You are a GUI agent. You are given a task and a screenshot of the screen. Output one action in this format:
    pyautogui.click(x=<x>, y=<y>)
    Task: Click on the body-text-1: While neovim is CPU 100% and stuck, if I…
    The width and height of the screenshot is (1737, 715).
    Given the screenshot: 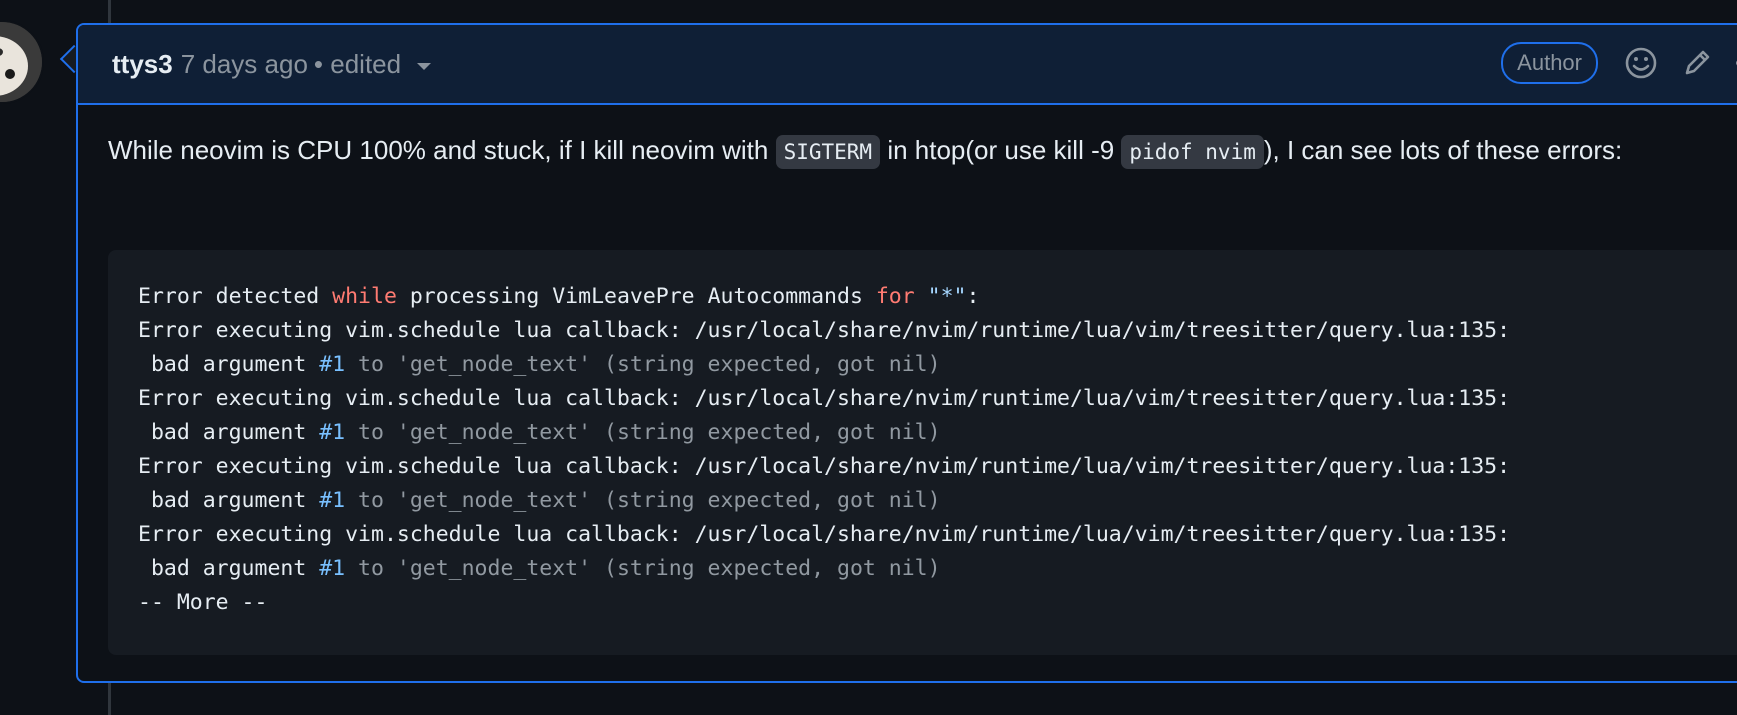 What is the action you would take?
    pyautogui.click(x=442, y=150)
    